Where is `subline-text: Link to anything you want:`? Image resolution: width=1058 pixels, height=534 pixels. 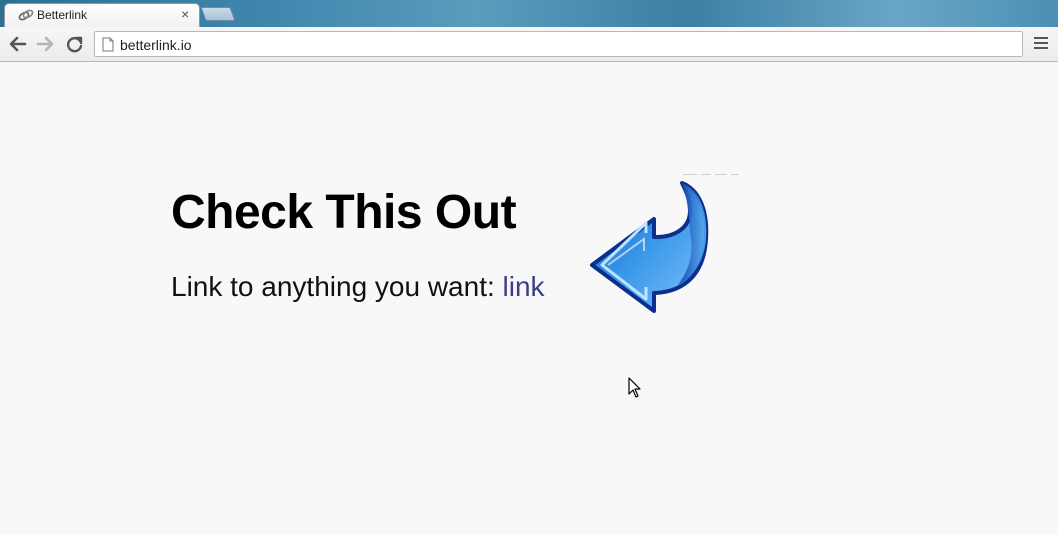
subline-text: Link to anything you want: is located at coordinates (337, 286).